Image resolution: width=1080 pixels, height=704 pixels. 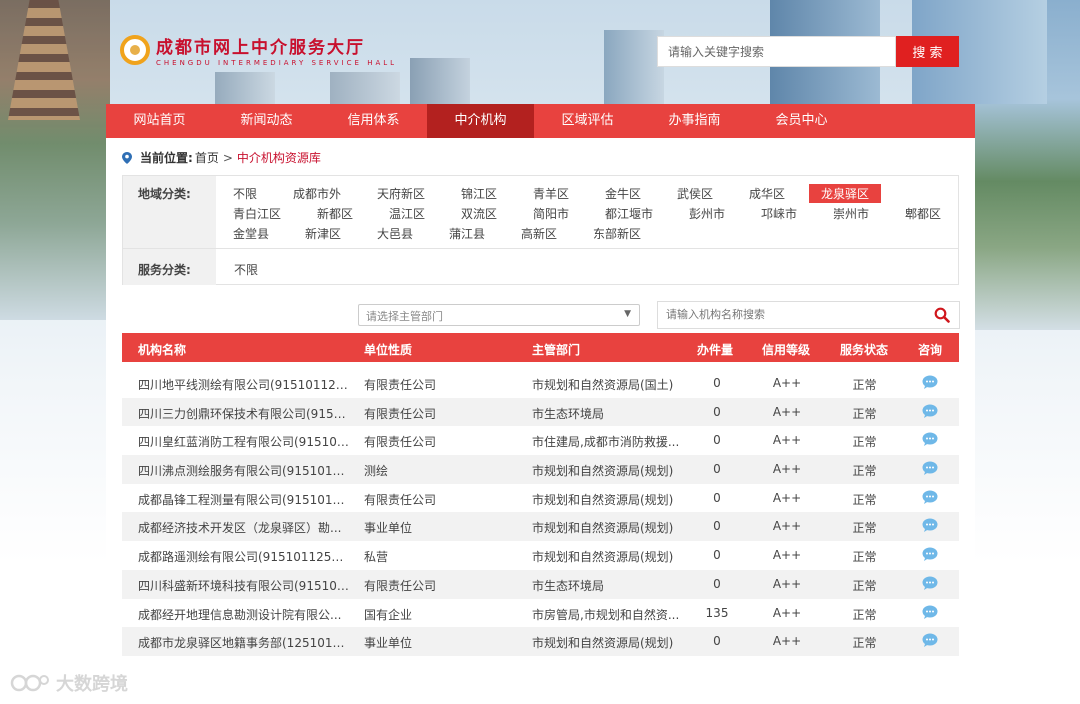 What do you see at coordinates (395, 233) in the screenshot?
I see `region-option: 大邑县` at bounding box center [395, 233].